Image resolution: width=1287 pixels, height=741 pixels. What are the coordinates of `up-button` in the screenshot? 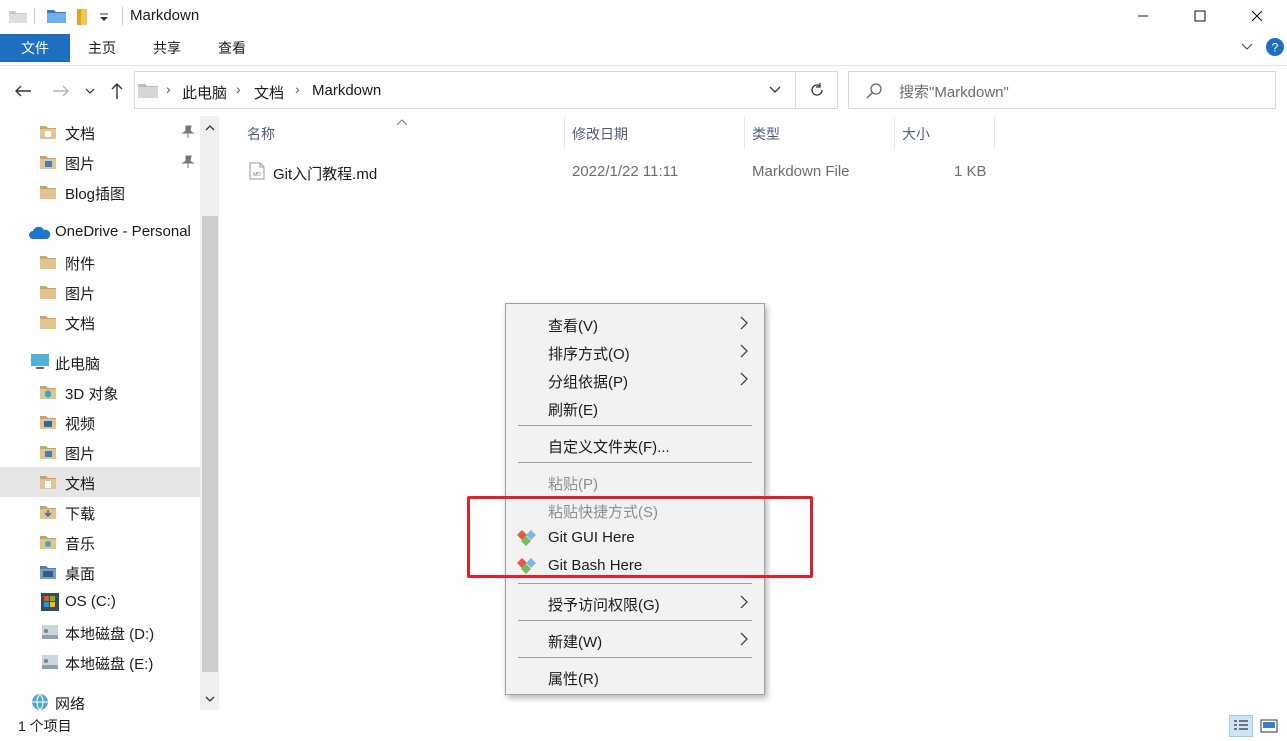 It's located at (117, 91).